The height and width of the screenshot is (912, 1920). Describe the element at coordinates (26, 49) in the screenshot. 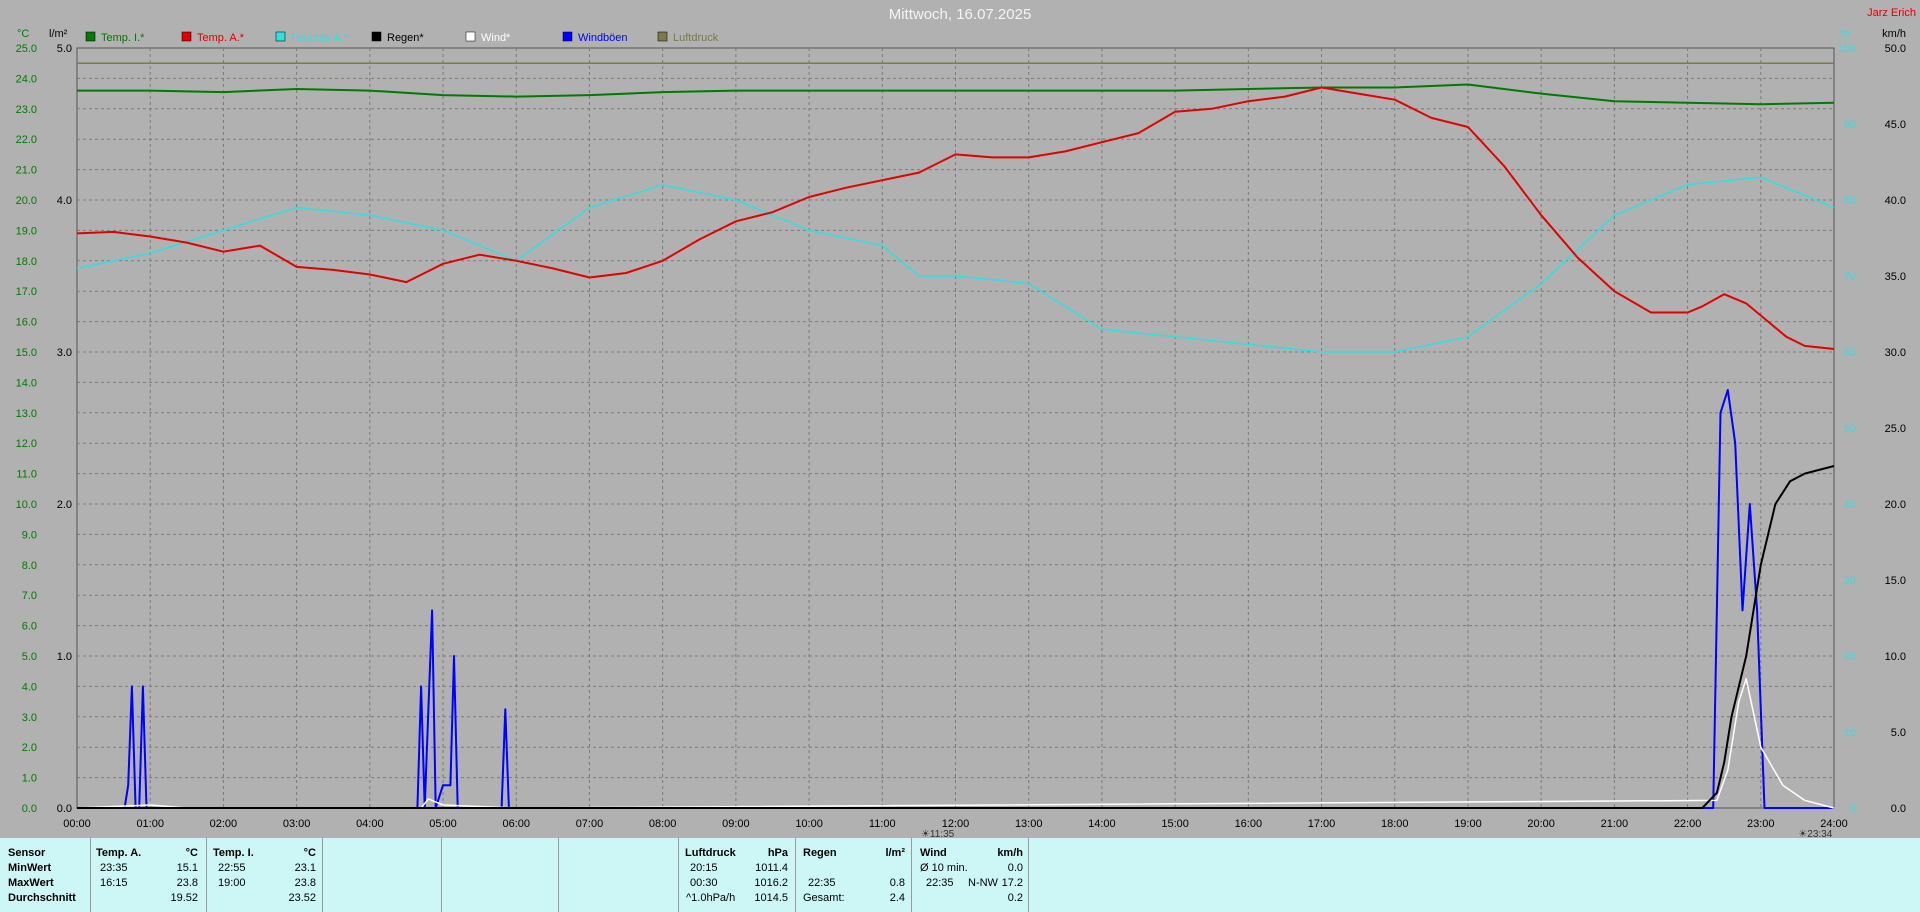

I see `temp-tick-label: 25.0` at that location.